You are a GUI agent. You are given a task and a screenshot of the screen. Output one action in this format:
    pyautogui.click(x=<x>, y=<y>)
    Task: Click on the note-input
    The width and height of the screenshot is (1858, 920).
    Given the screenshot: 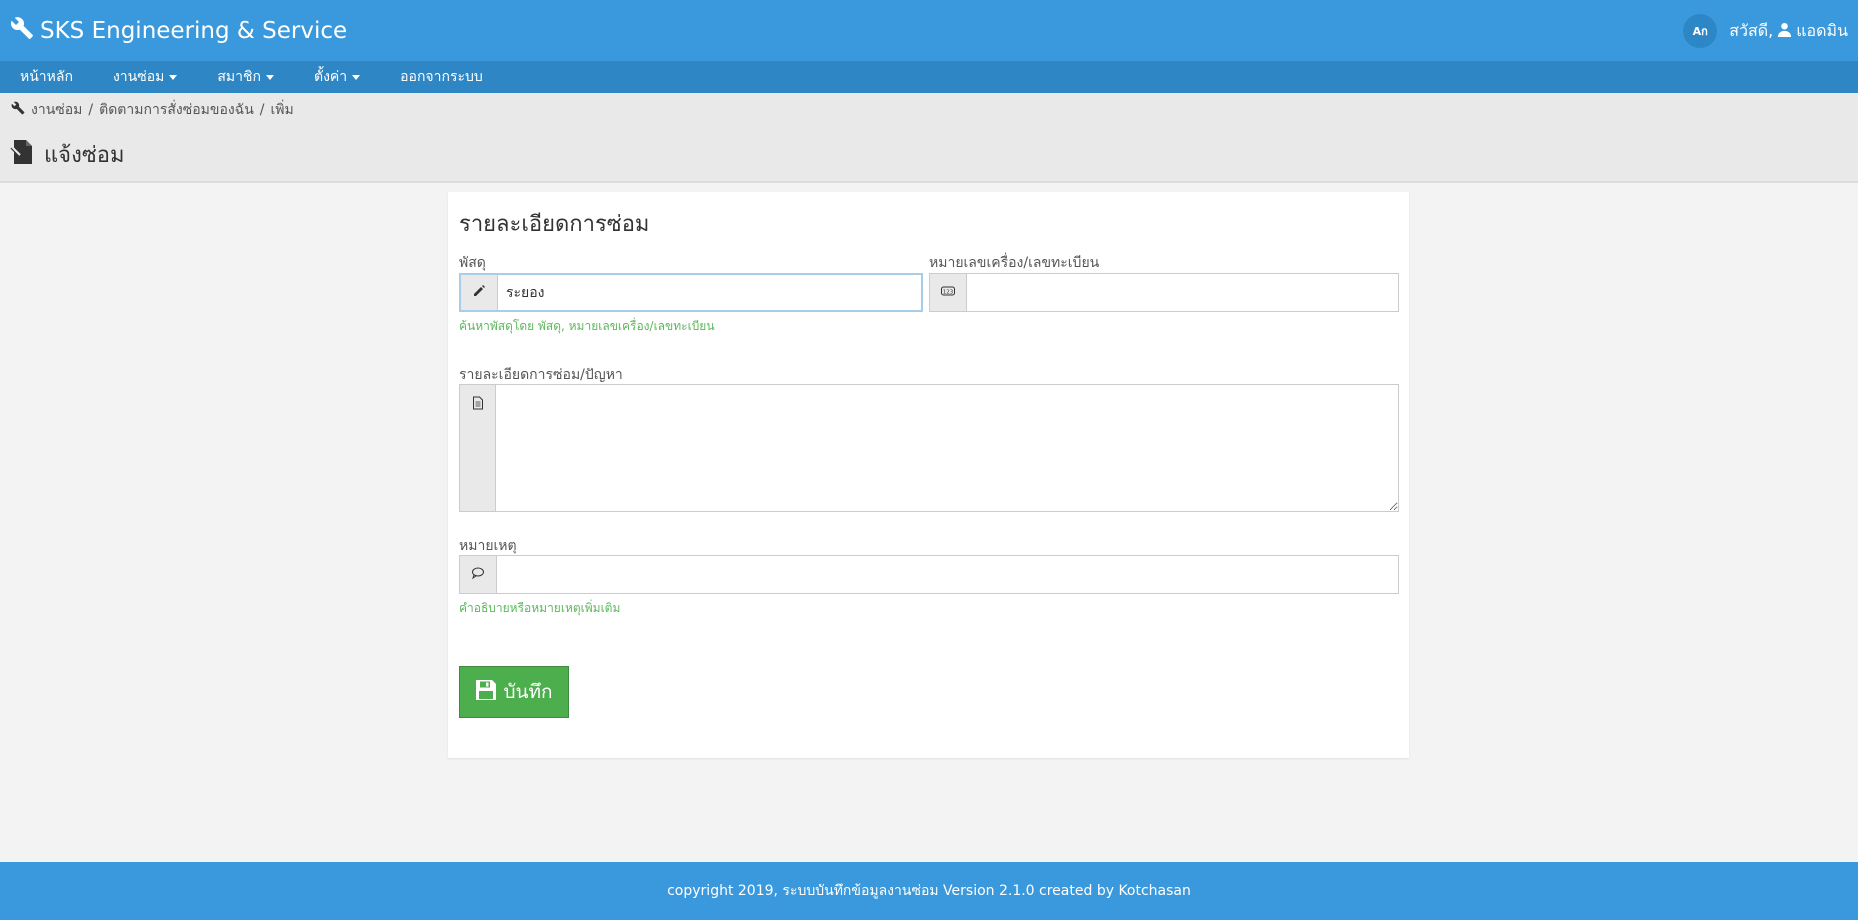 What is the action you would take?
    pyautogui.click(x=947, y=574)
    